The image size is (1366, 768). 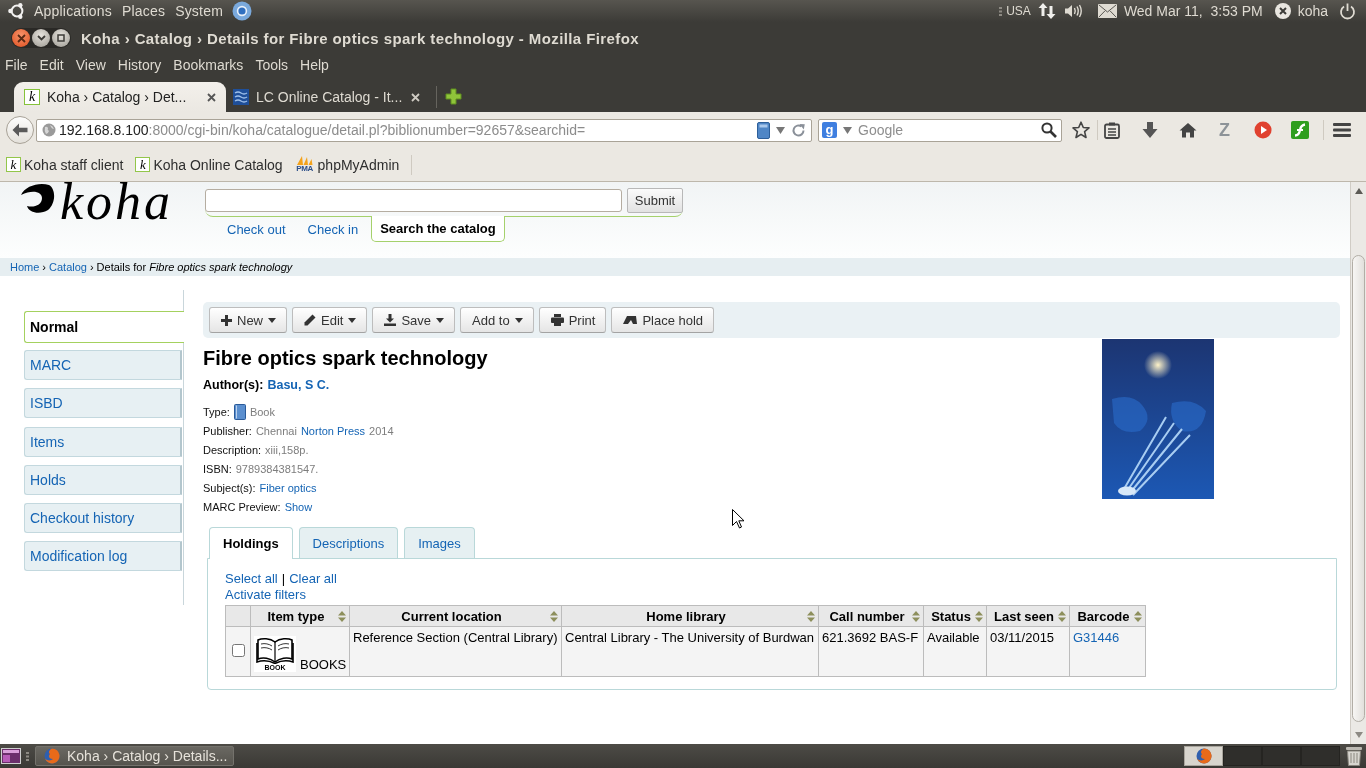 What do you see at coordinates (298, 506) in the screenshot?
I see `field-link: Show` at bounding box center [298, 506].